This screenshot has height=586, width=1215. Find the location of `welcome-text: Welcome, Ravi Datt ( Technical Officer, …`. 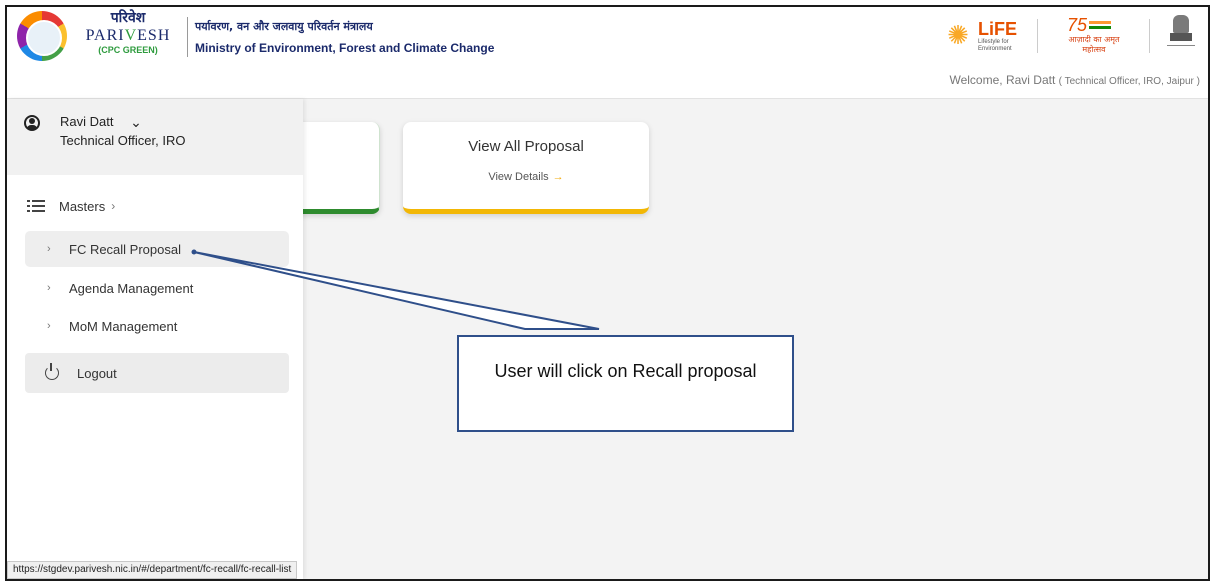

welcome-text: Welcome, Ravi Datt ( Technical Officer, … is located at coordinates (1074, 80).